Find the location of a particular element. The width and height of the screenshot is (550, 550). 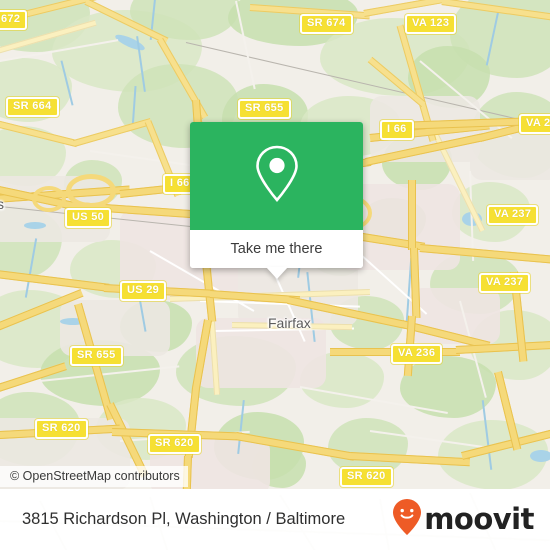

road-shield: I 66 is located at coordinates (397, 130).